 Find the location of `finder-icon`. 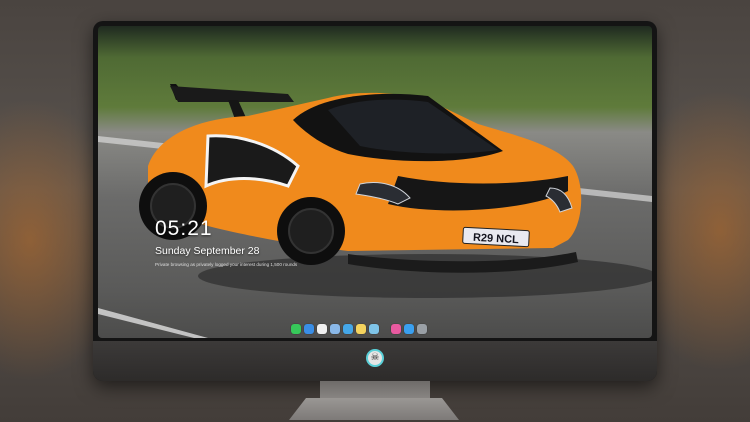

finder-icon is located at coordinates (309, 328).